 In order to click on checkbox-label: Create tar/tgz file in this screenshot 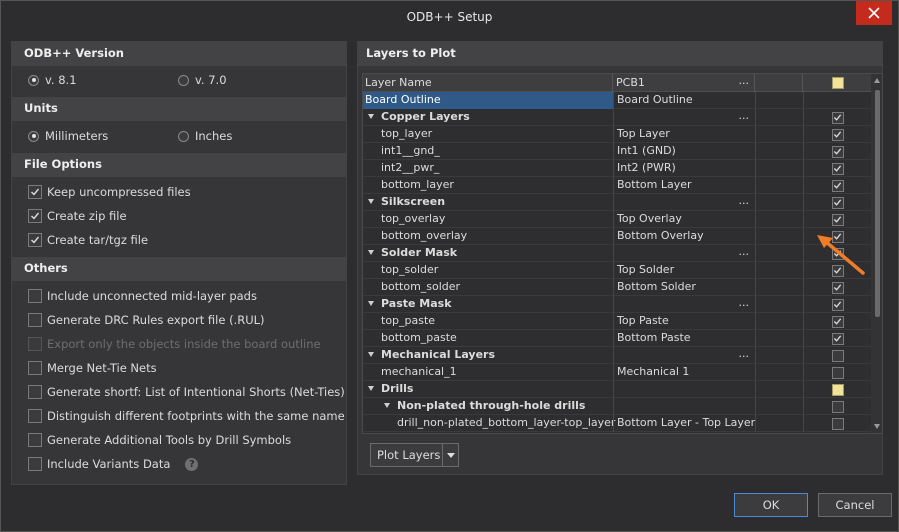, I will do `click(98, 240)`.